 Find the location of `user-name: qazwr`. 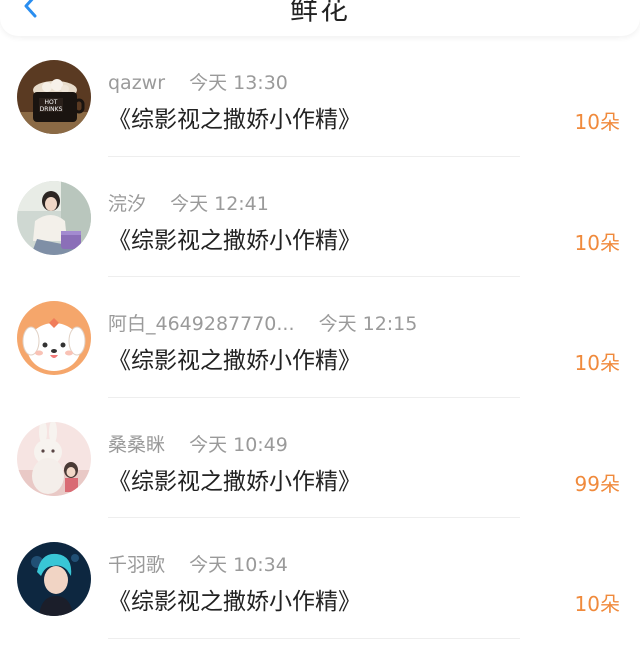

user-name: qazwr is located at coordinates (136, 83).